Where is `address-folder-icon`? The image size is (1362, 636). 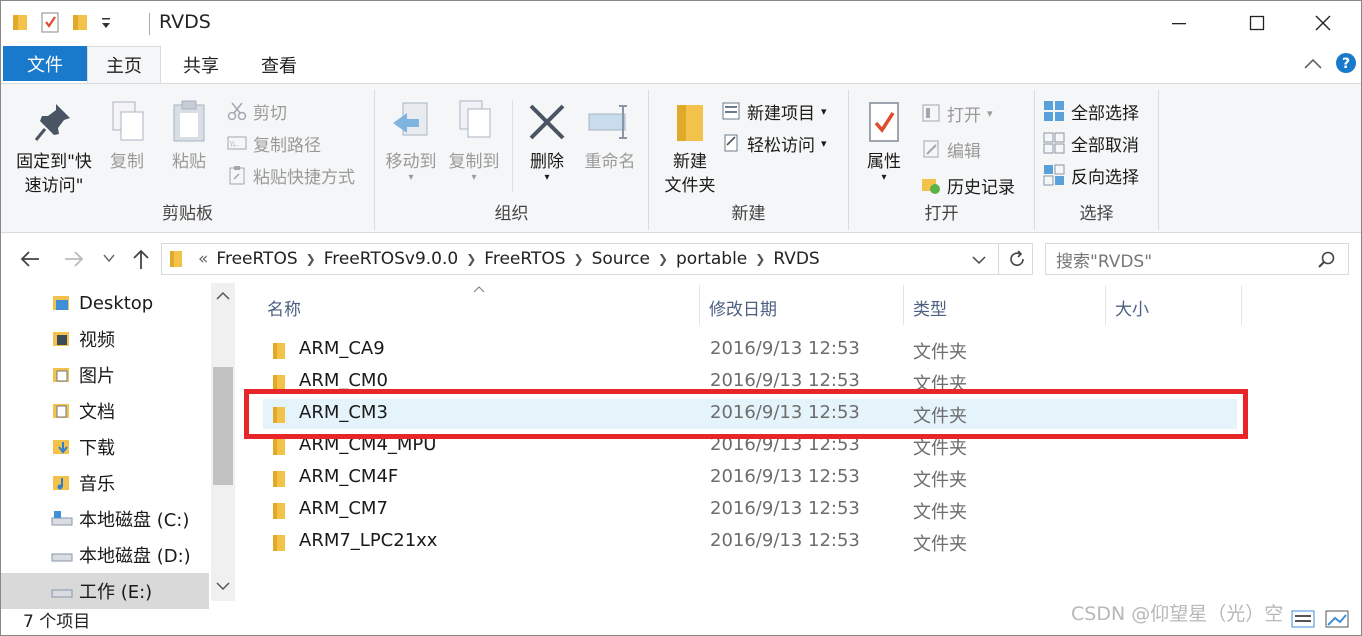 address-folder-icon is located at coordinates (176, 259).